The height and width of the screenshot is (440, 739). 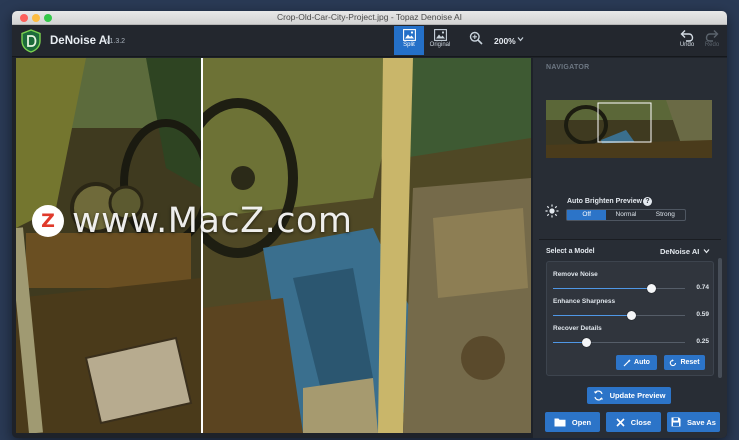 I want to click on open-label: Open, so click(x=581, y=422).